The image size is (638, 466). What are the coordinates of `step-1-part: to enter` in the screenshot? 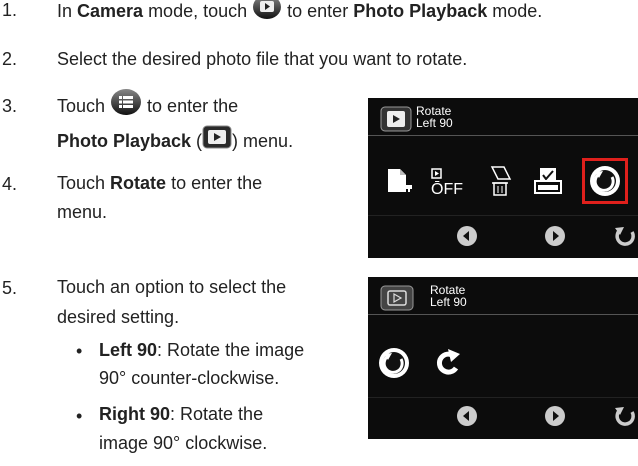 It's located at (318, 10).